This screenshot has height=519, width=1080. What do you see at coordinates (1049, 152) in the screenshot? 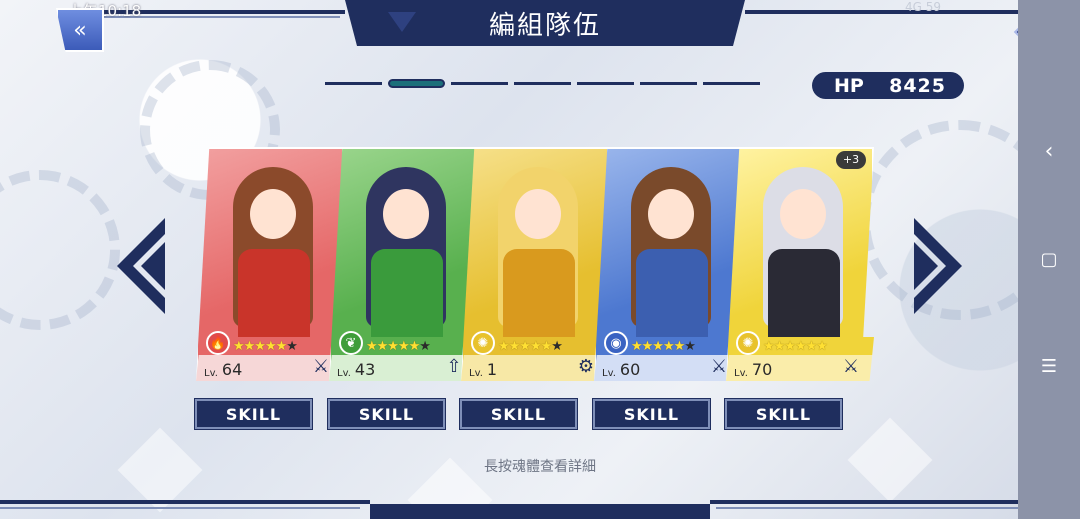
I see `nav-back-button: ‹` at bounding box center [1049, 152].